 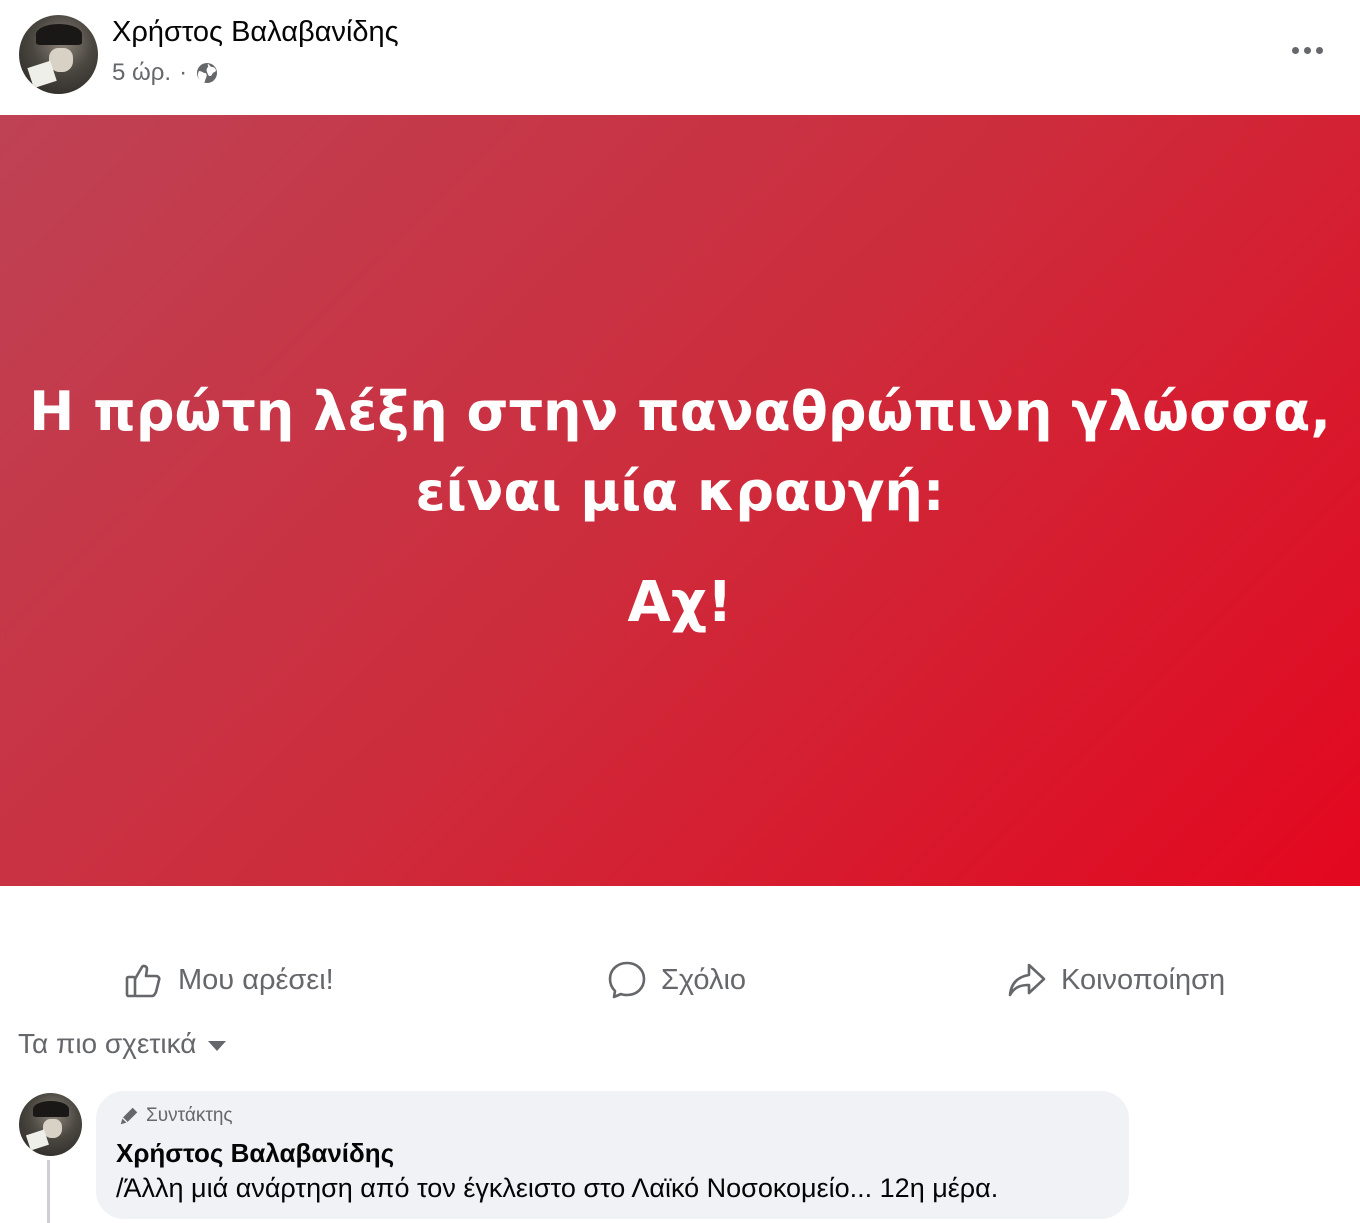 I want to click on share-label: Κοινοποίηση, so click(x=1143, y=979).